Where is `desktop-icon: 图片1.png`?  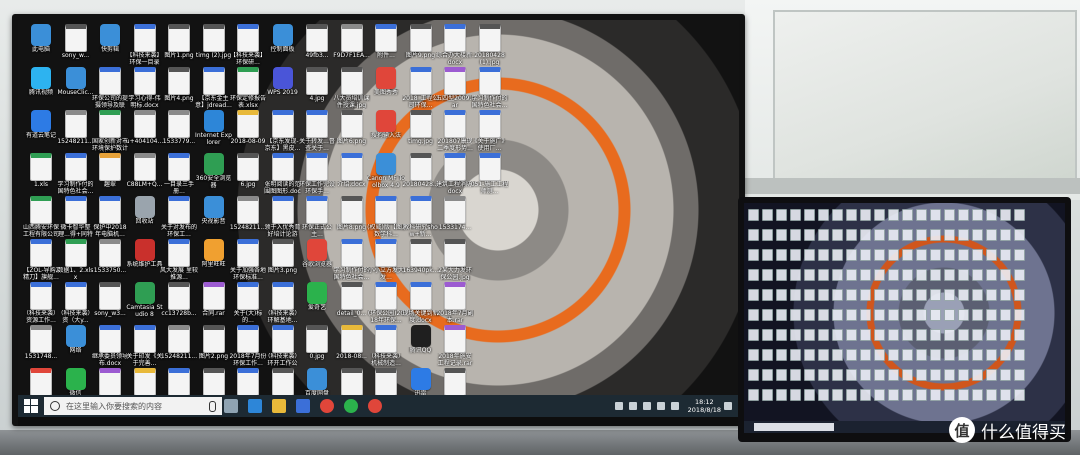
desktop-icon: 图片1.png is located at coordinates (179, 47).